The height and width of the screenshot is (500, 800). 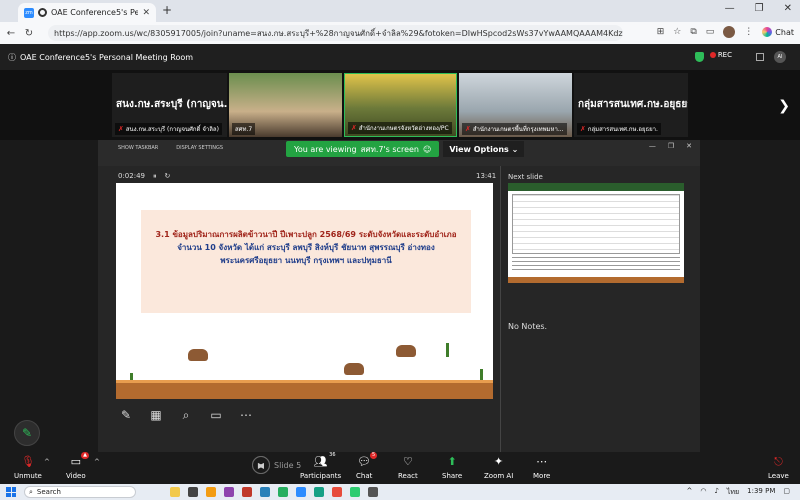 What do you see at coordinates (720, 55) in the screenshot?
I see `recording-indicator: REC` at bounding box center [720, 55].